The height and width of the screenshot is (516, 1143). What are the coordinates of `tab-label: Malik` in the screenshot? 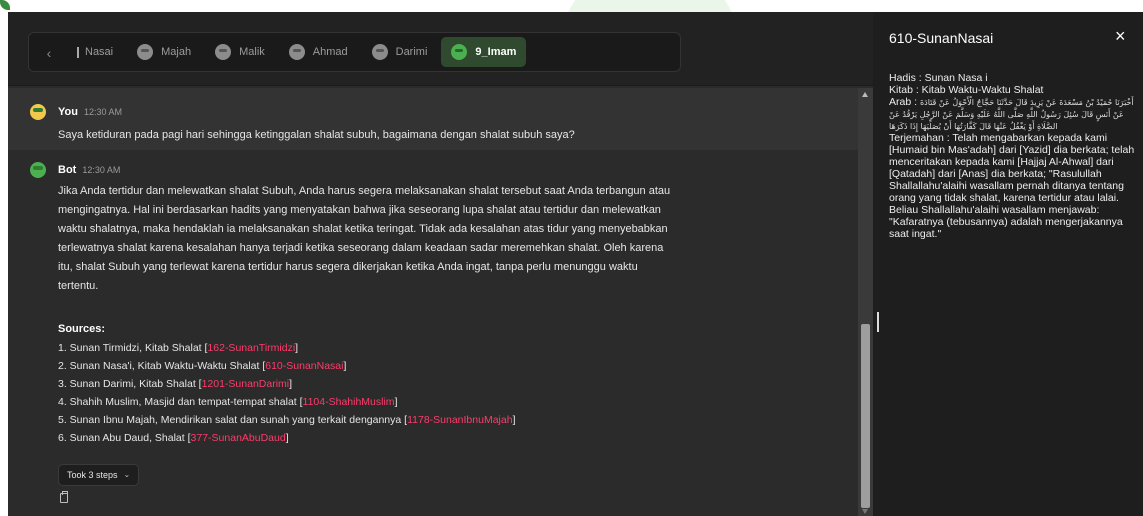 It's located at (252, 52).